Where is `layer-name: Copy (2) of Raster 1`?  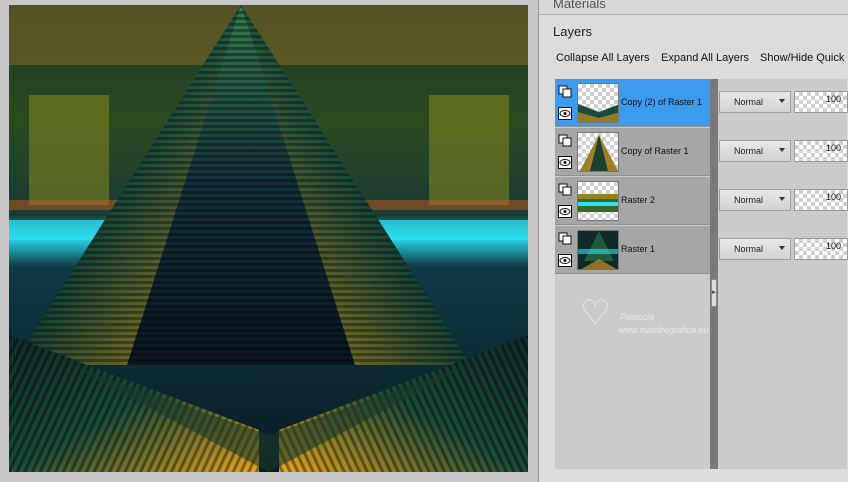
layer-name: Copy (2) of Raster 1 is located at coordinates (662, 102).